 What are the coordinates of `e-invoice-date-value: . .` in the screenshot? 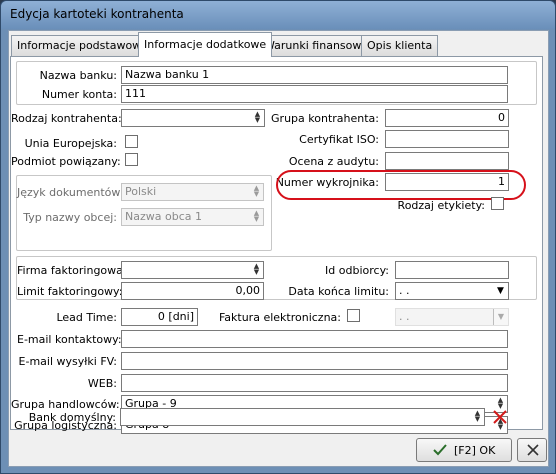 It's located at (404, 316).